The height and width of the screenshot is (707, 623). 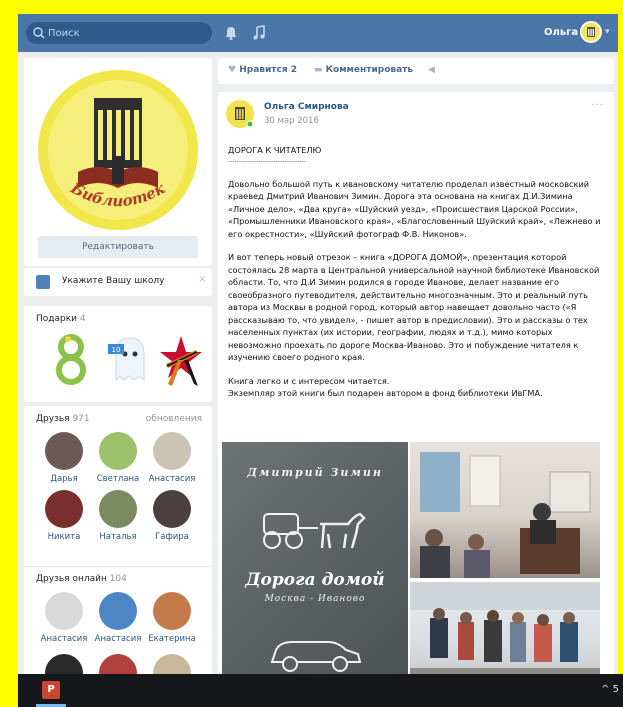 What do you see at coordinates (172, 639) in the screenshot?
I see `friend-name: Екатерина` at bounding box center [172, 639].